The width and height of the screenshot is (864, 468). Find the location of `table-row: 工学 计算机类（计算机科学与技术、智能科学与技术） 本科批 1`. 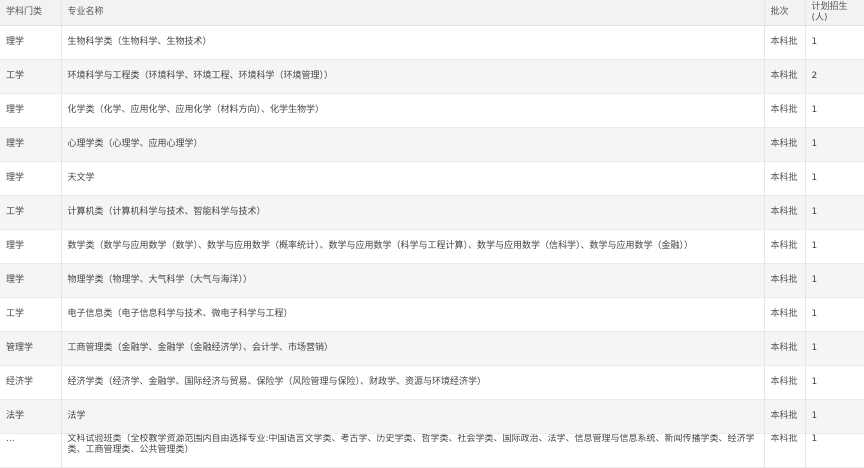

table-row: 工学 计算机类（计算机科学与技术、智能科学与技术） 本科批 1 is located at coordinates (432, 212).